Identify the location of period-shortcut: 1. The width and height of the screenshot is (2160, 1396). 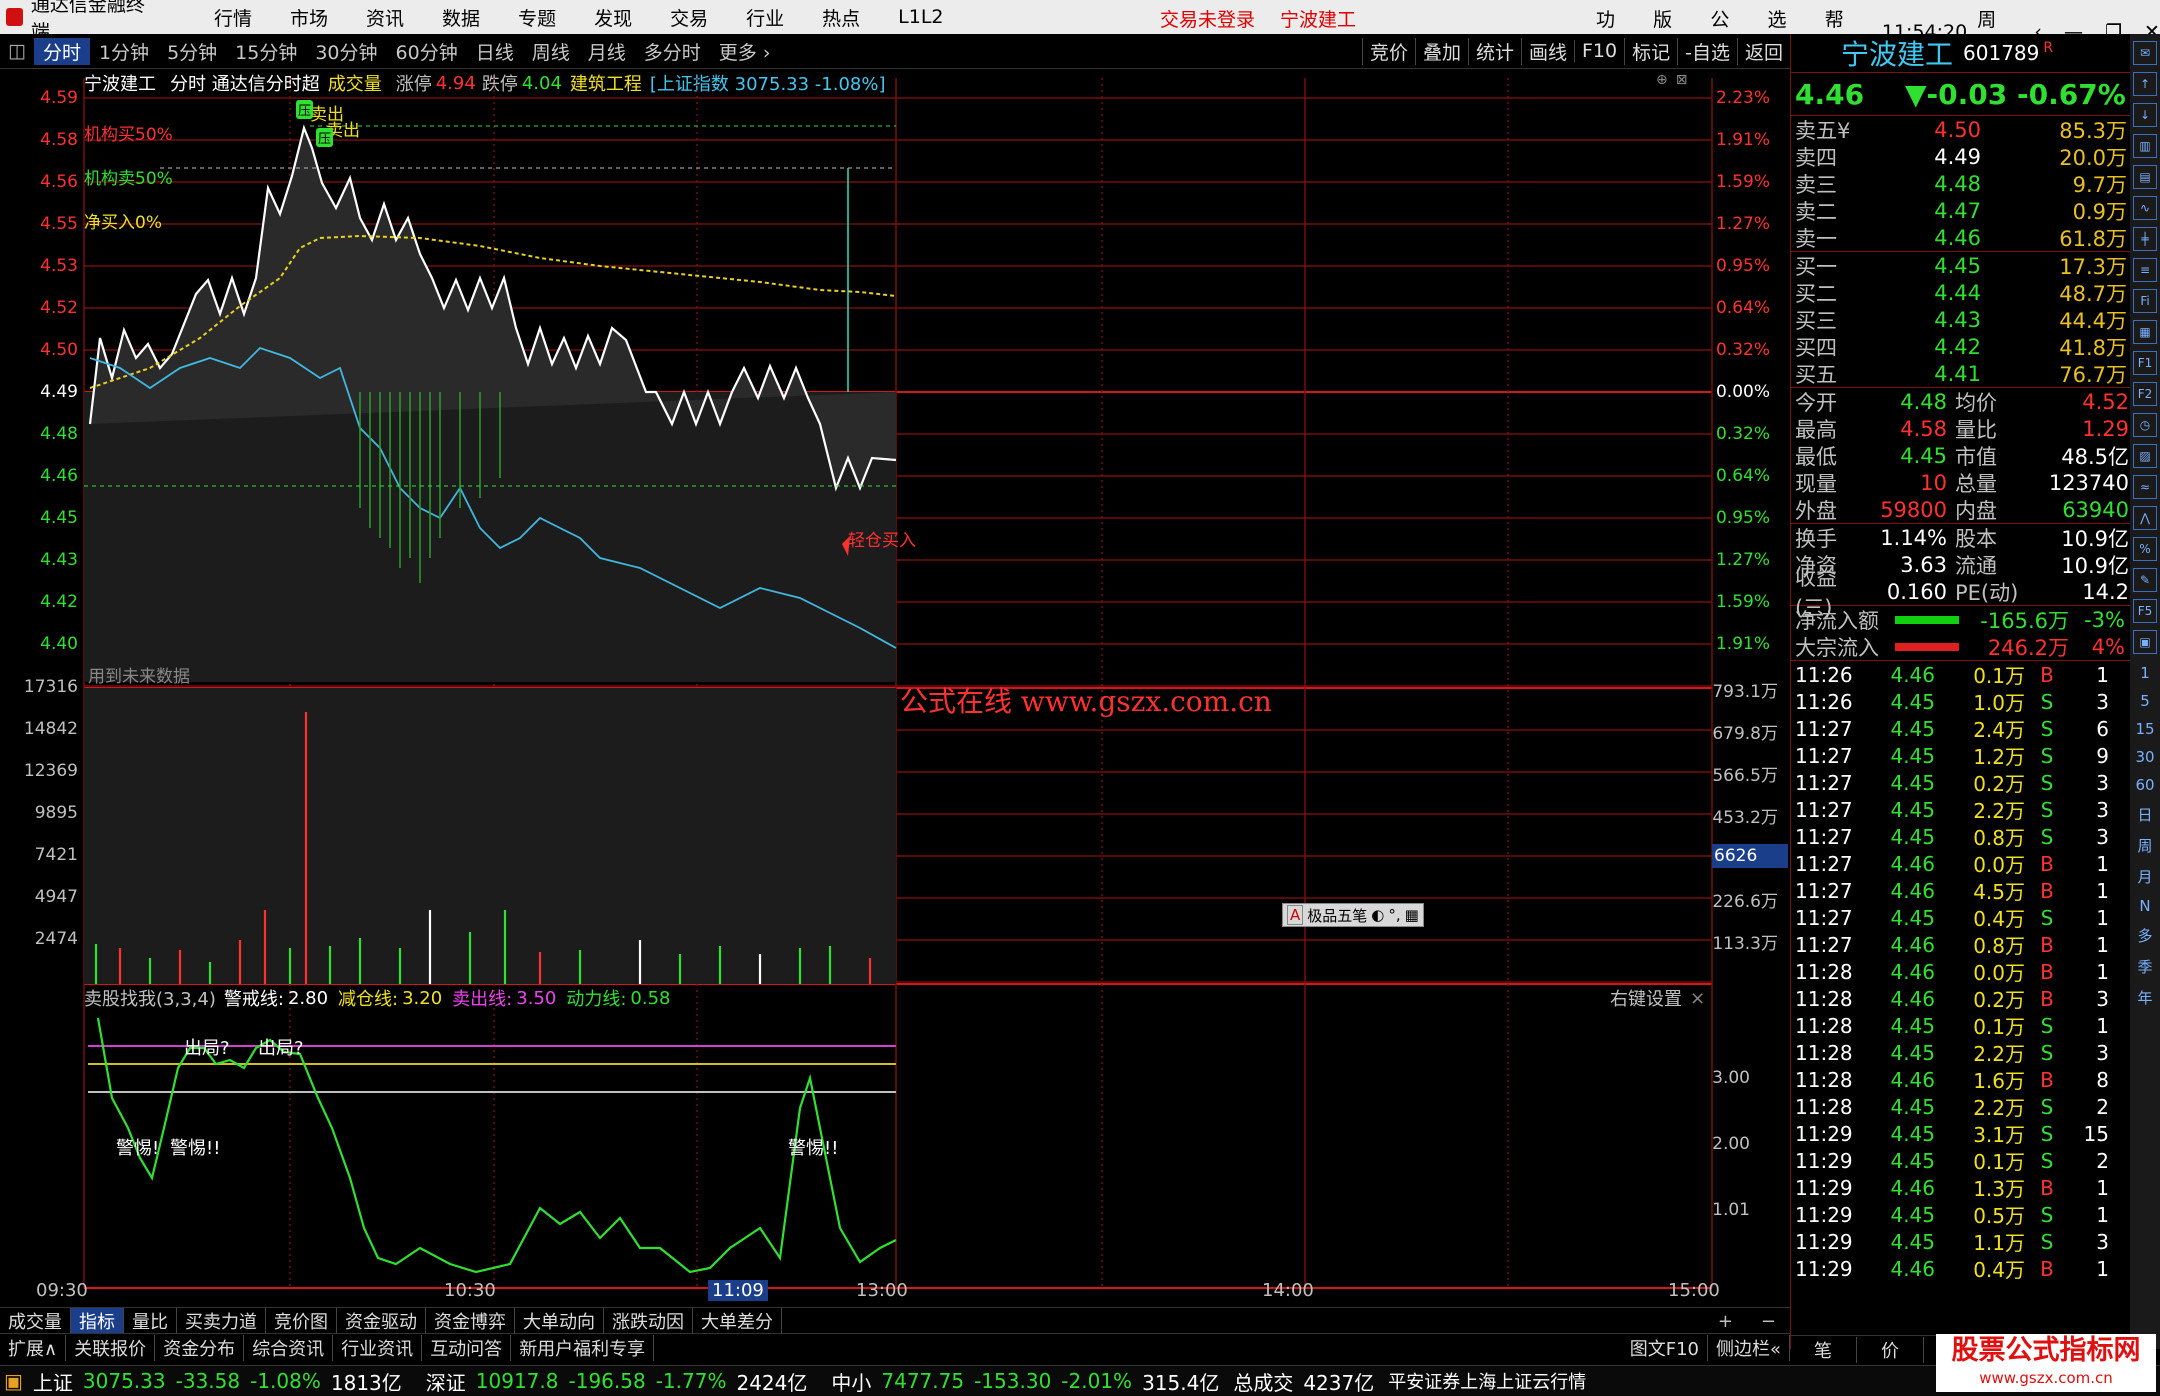
(2145, 673).